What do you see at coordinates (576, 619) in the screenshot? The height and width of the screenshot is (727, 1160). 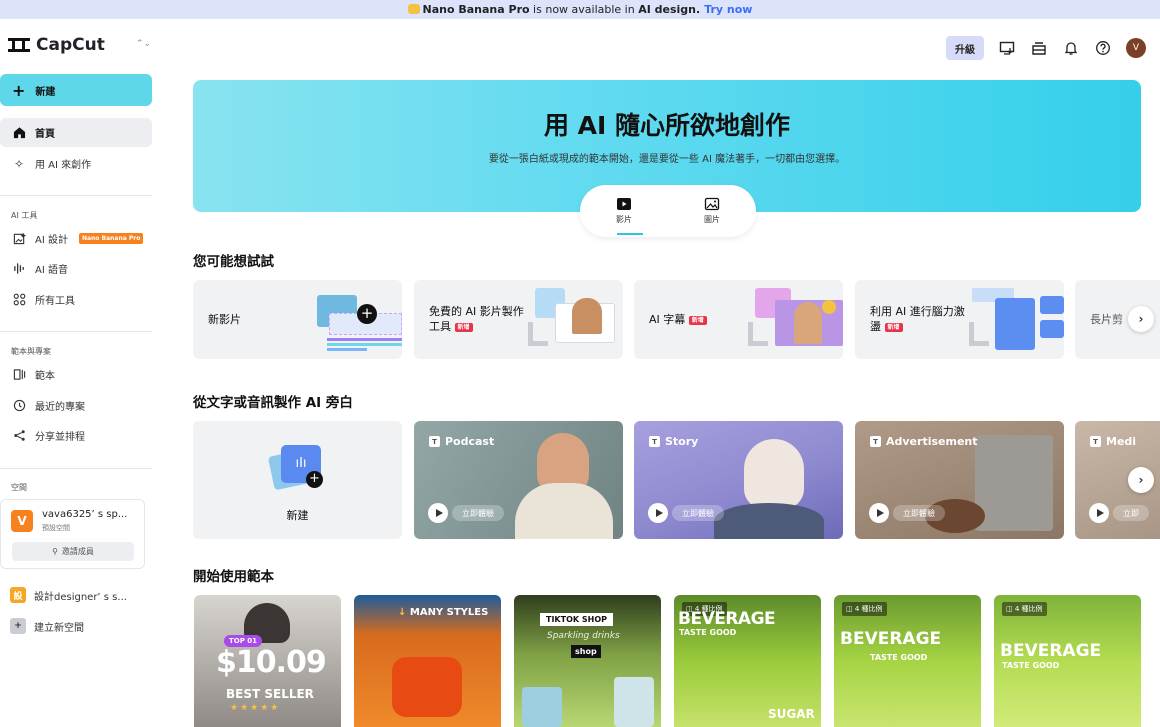 I see `tiktok-shop-label: TIKTOK SHOP` at bounding box center [576, 619].